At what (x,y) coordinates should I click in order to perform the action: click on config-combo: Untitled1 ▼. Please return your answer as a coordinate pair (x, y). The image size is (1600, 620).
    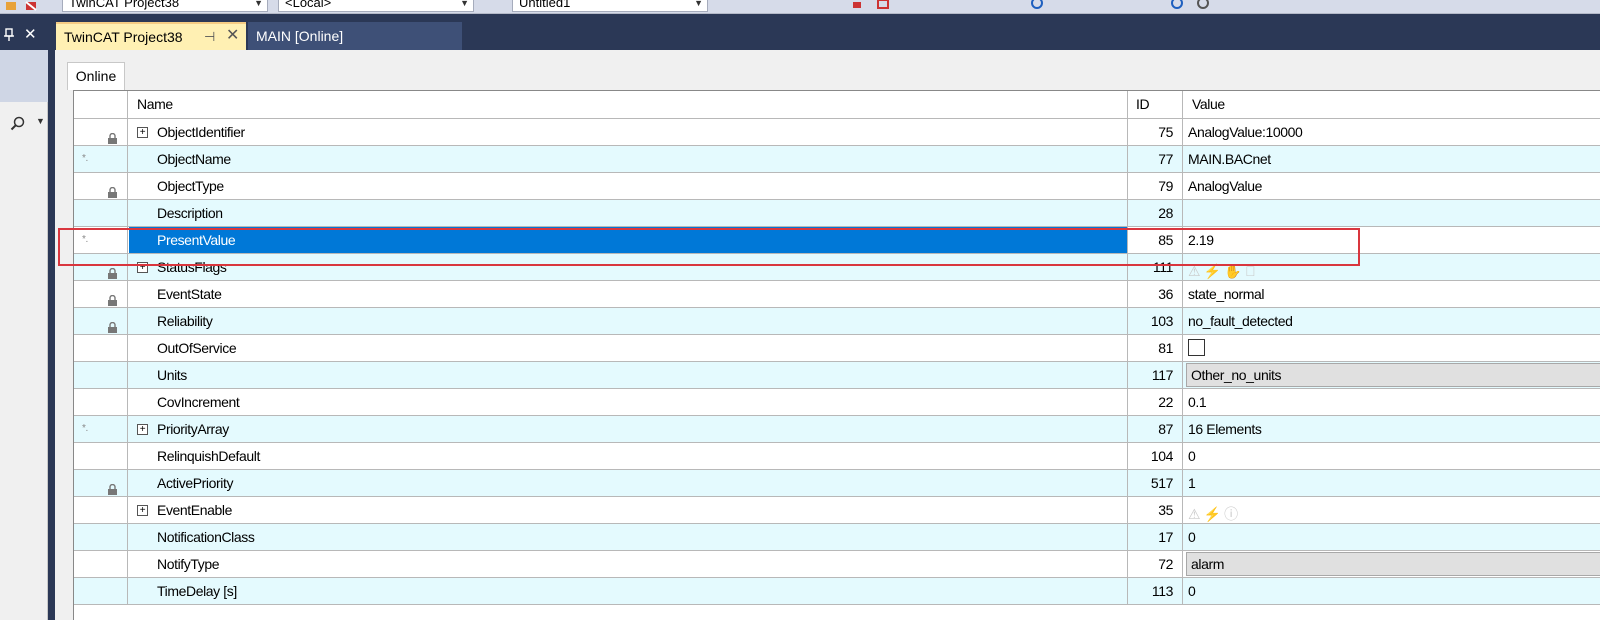
    Looking at the image, I should click on (610, 6).